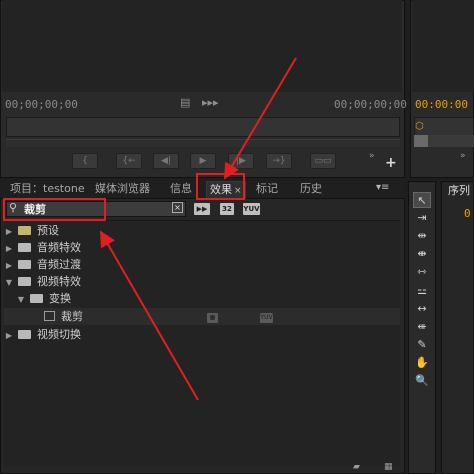 This screenshot has height=474, width=474. I want to click on arrow-to-search-box, so click(149, 315).